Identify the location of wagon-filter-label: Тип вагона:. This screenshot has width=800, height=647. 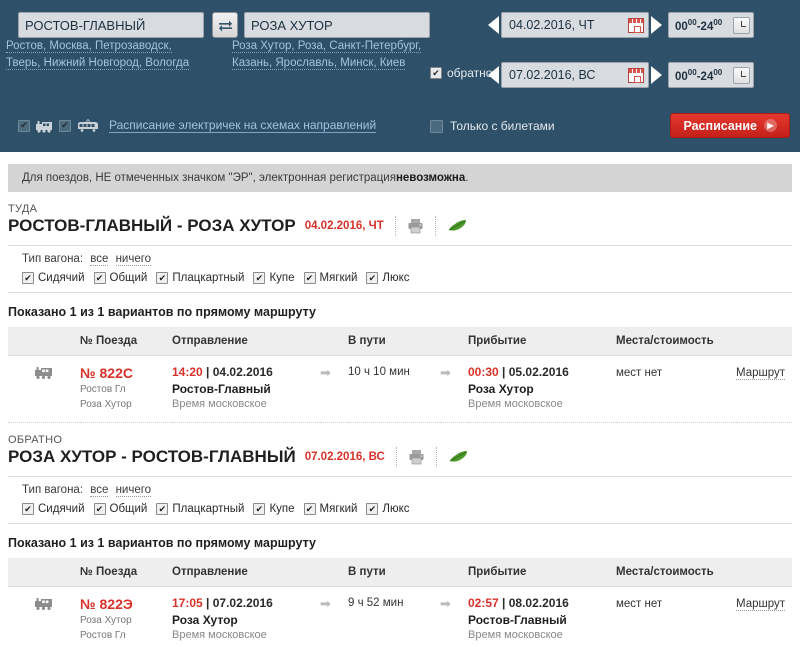
(53, 259).